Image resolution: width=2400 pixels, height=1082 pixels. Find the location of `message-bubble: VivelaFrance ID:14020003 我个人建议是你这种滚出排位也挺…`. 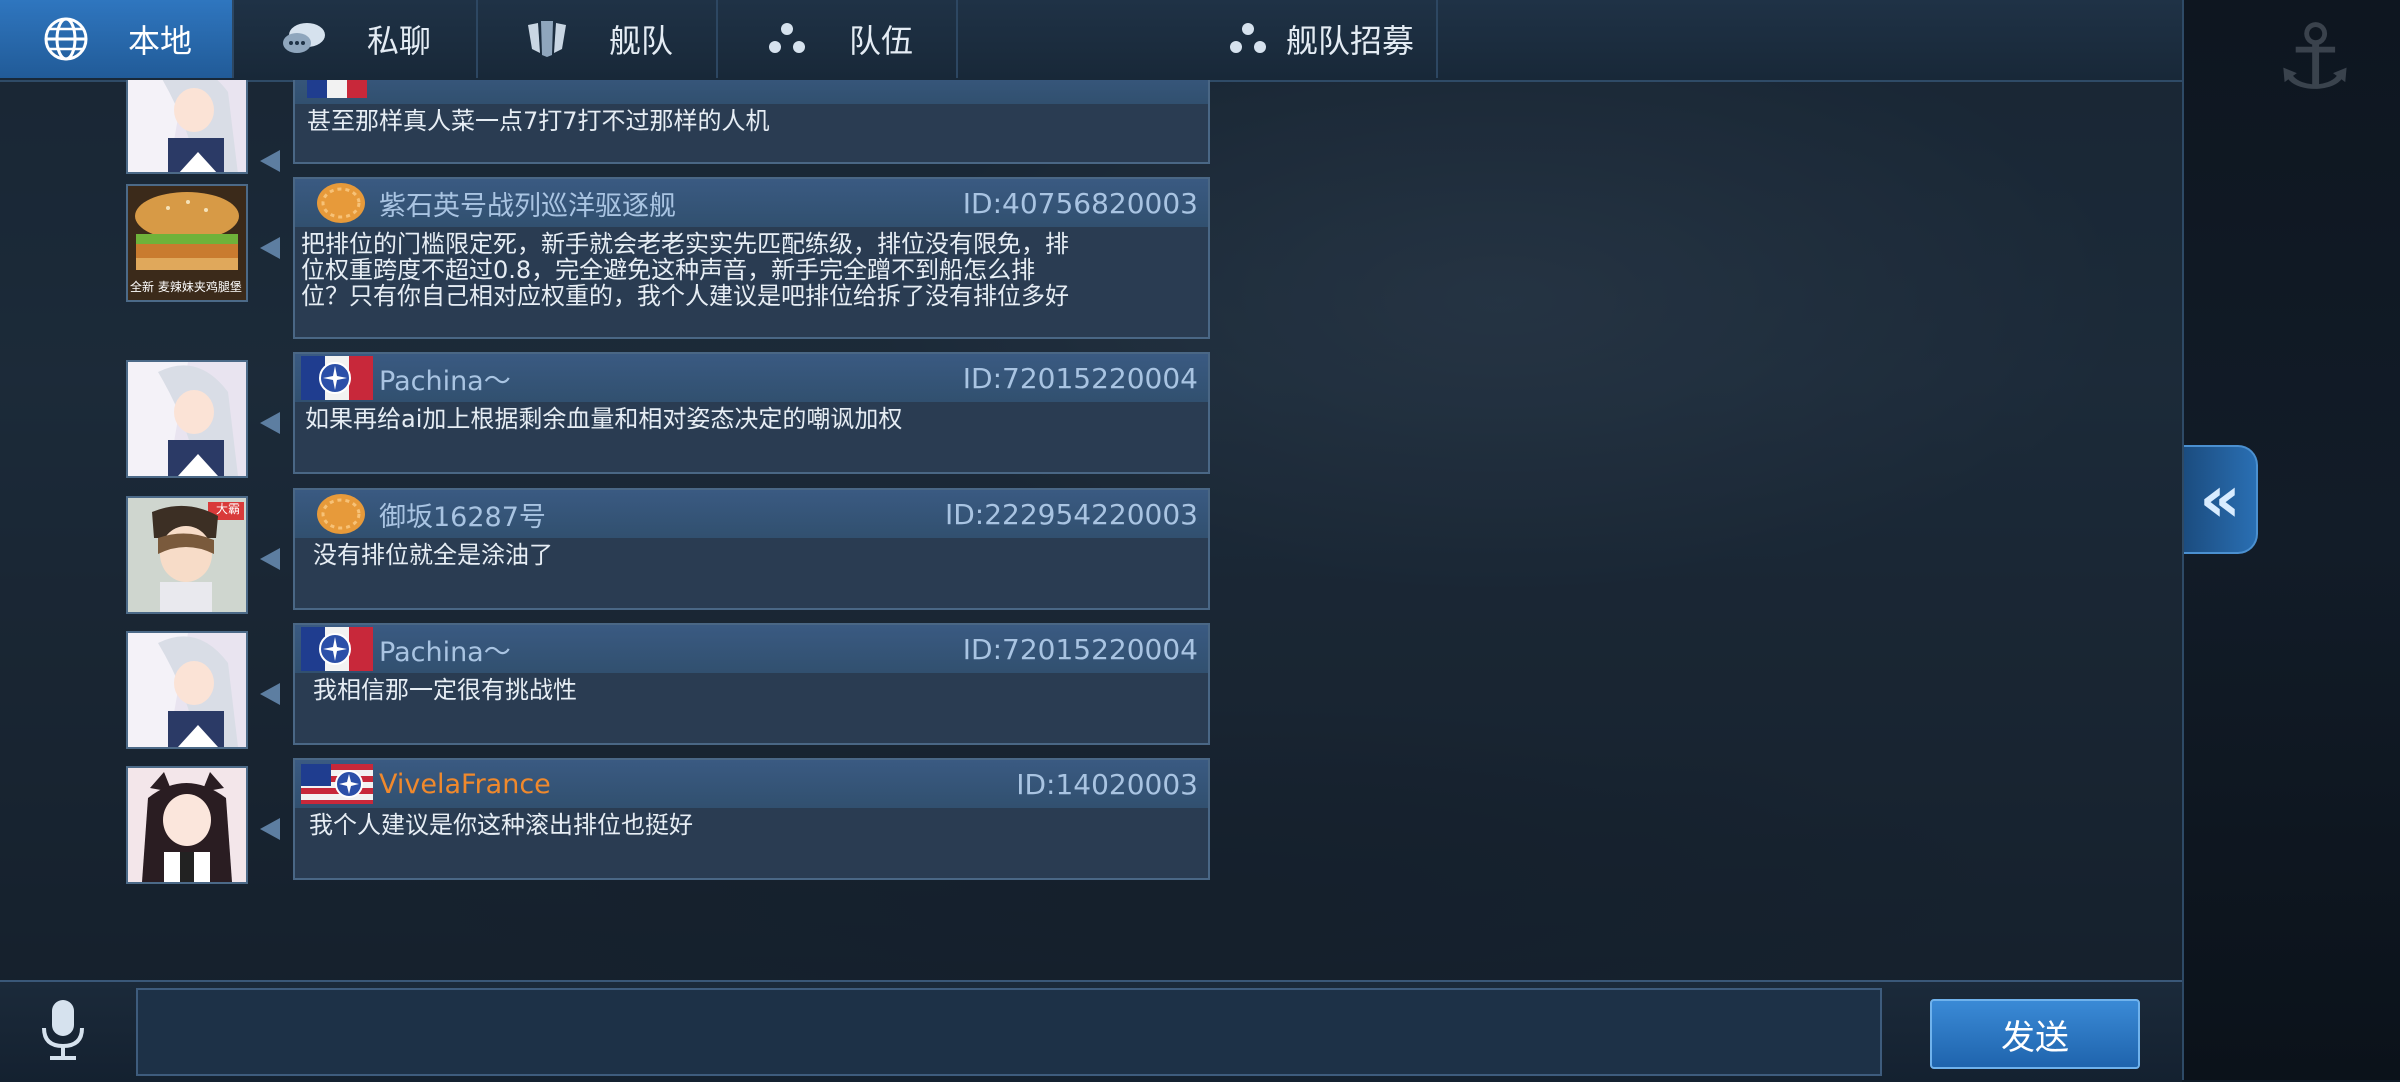

message-bubble: VivelaFrance ID:14020003 我个人建议是你这种滚出排位也挺… is located at coordinates (751, 819).